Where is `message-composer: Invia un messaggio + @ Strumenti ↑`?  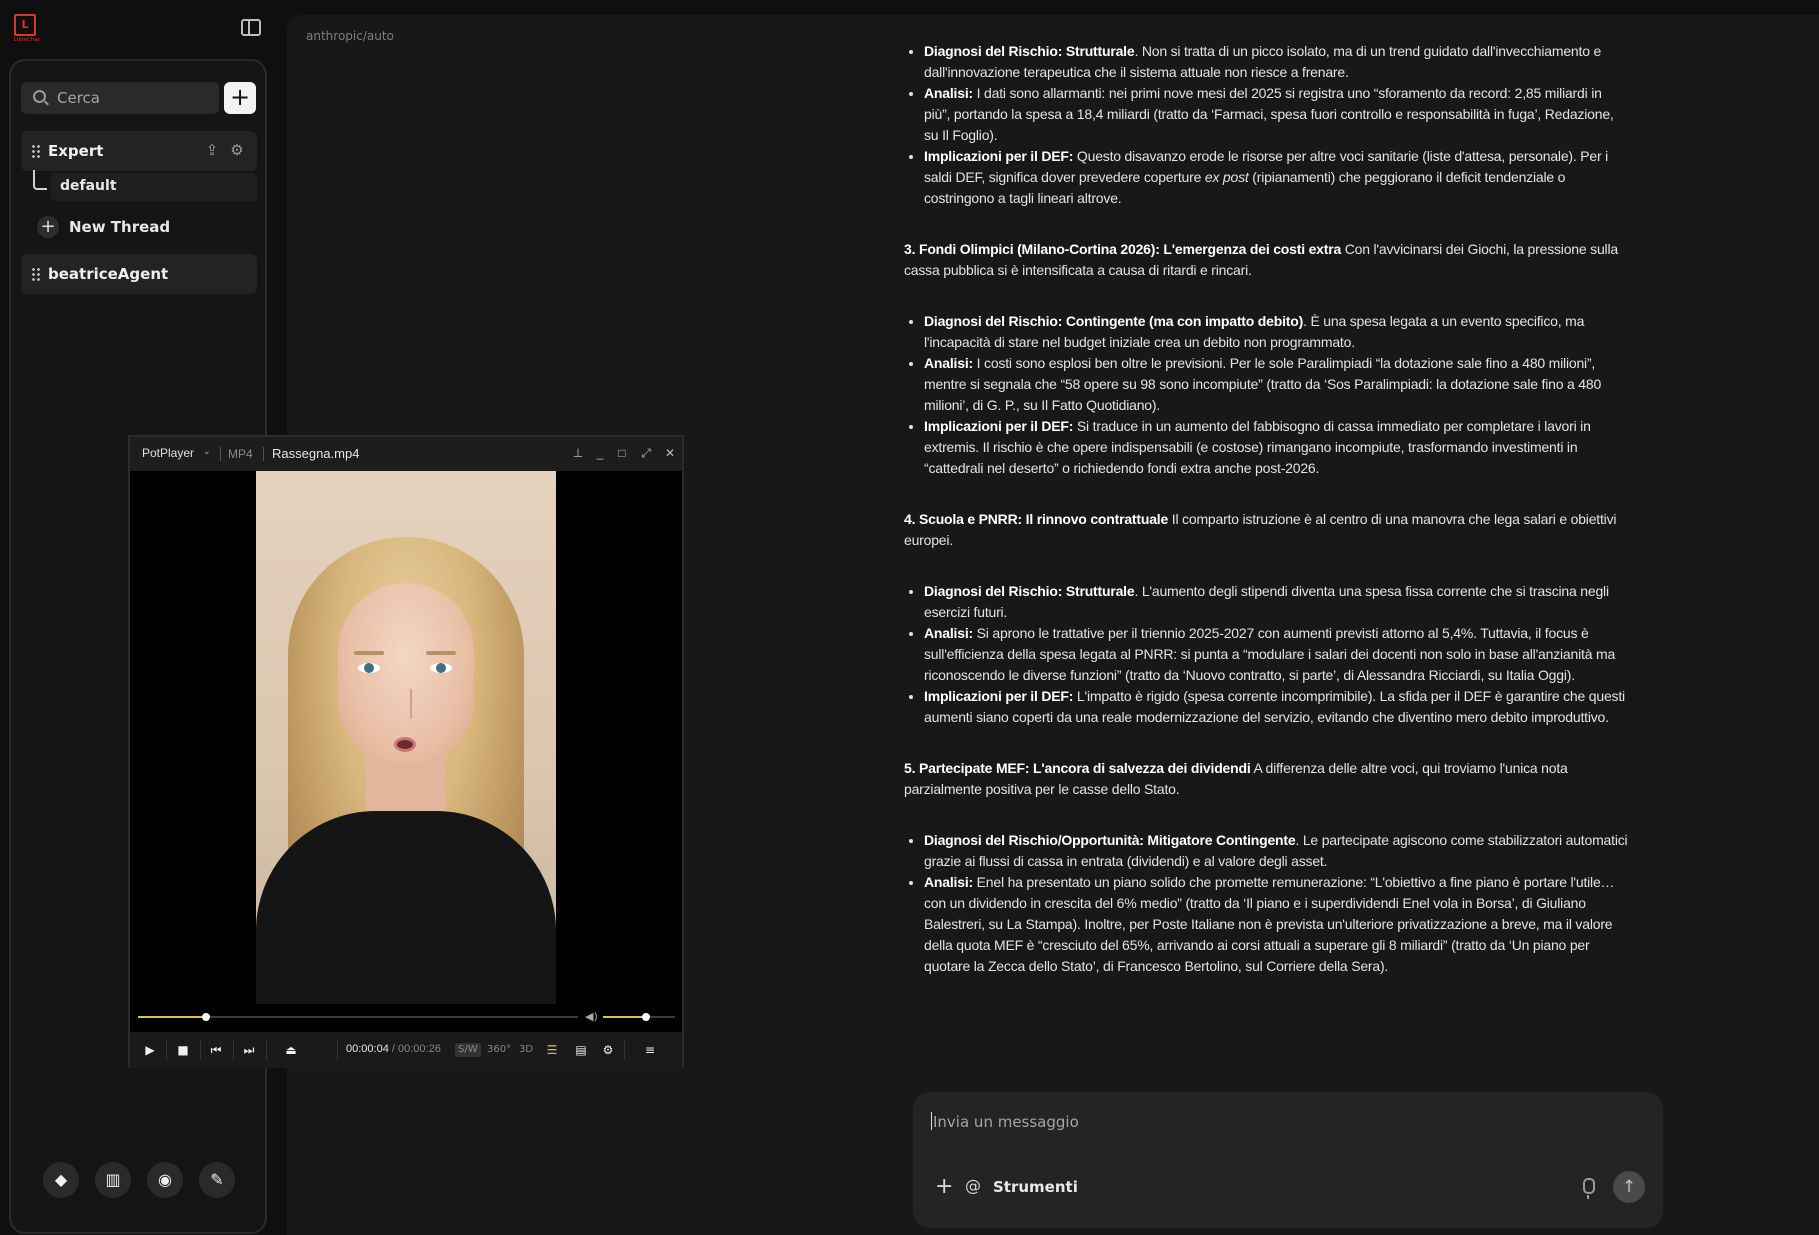
message-composer: Invia un messaggio + @ Strumenti ↑ is located at coordinates (1288, 1160).